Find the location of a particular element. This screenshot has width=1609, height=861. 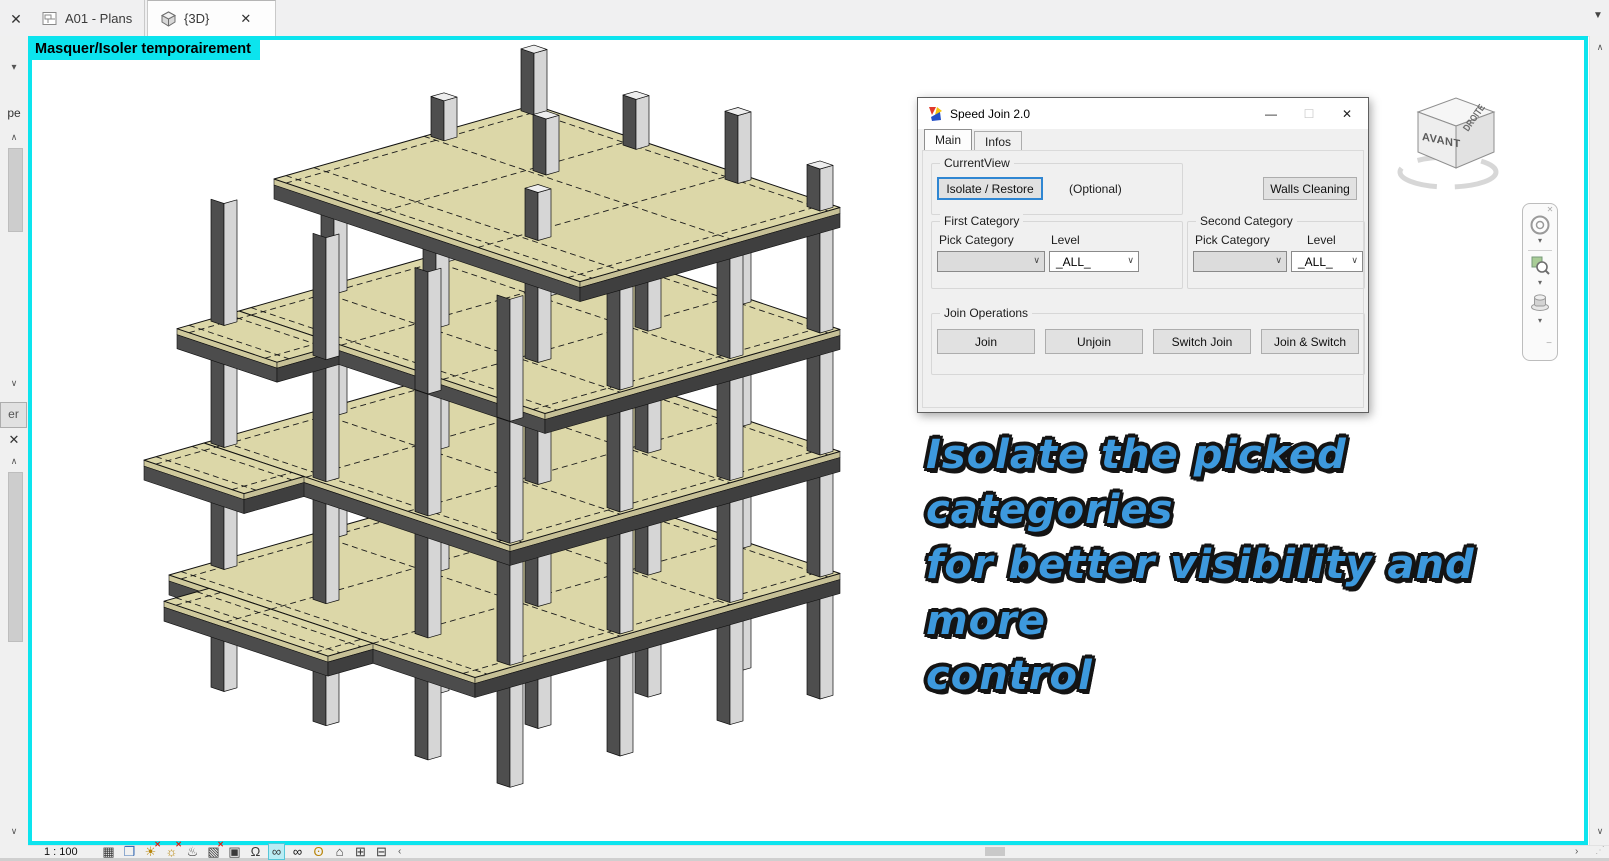

speed-join-logo-icon is located at coordinates (935, 113).